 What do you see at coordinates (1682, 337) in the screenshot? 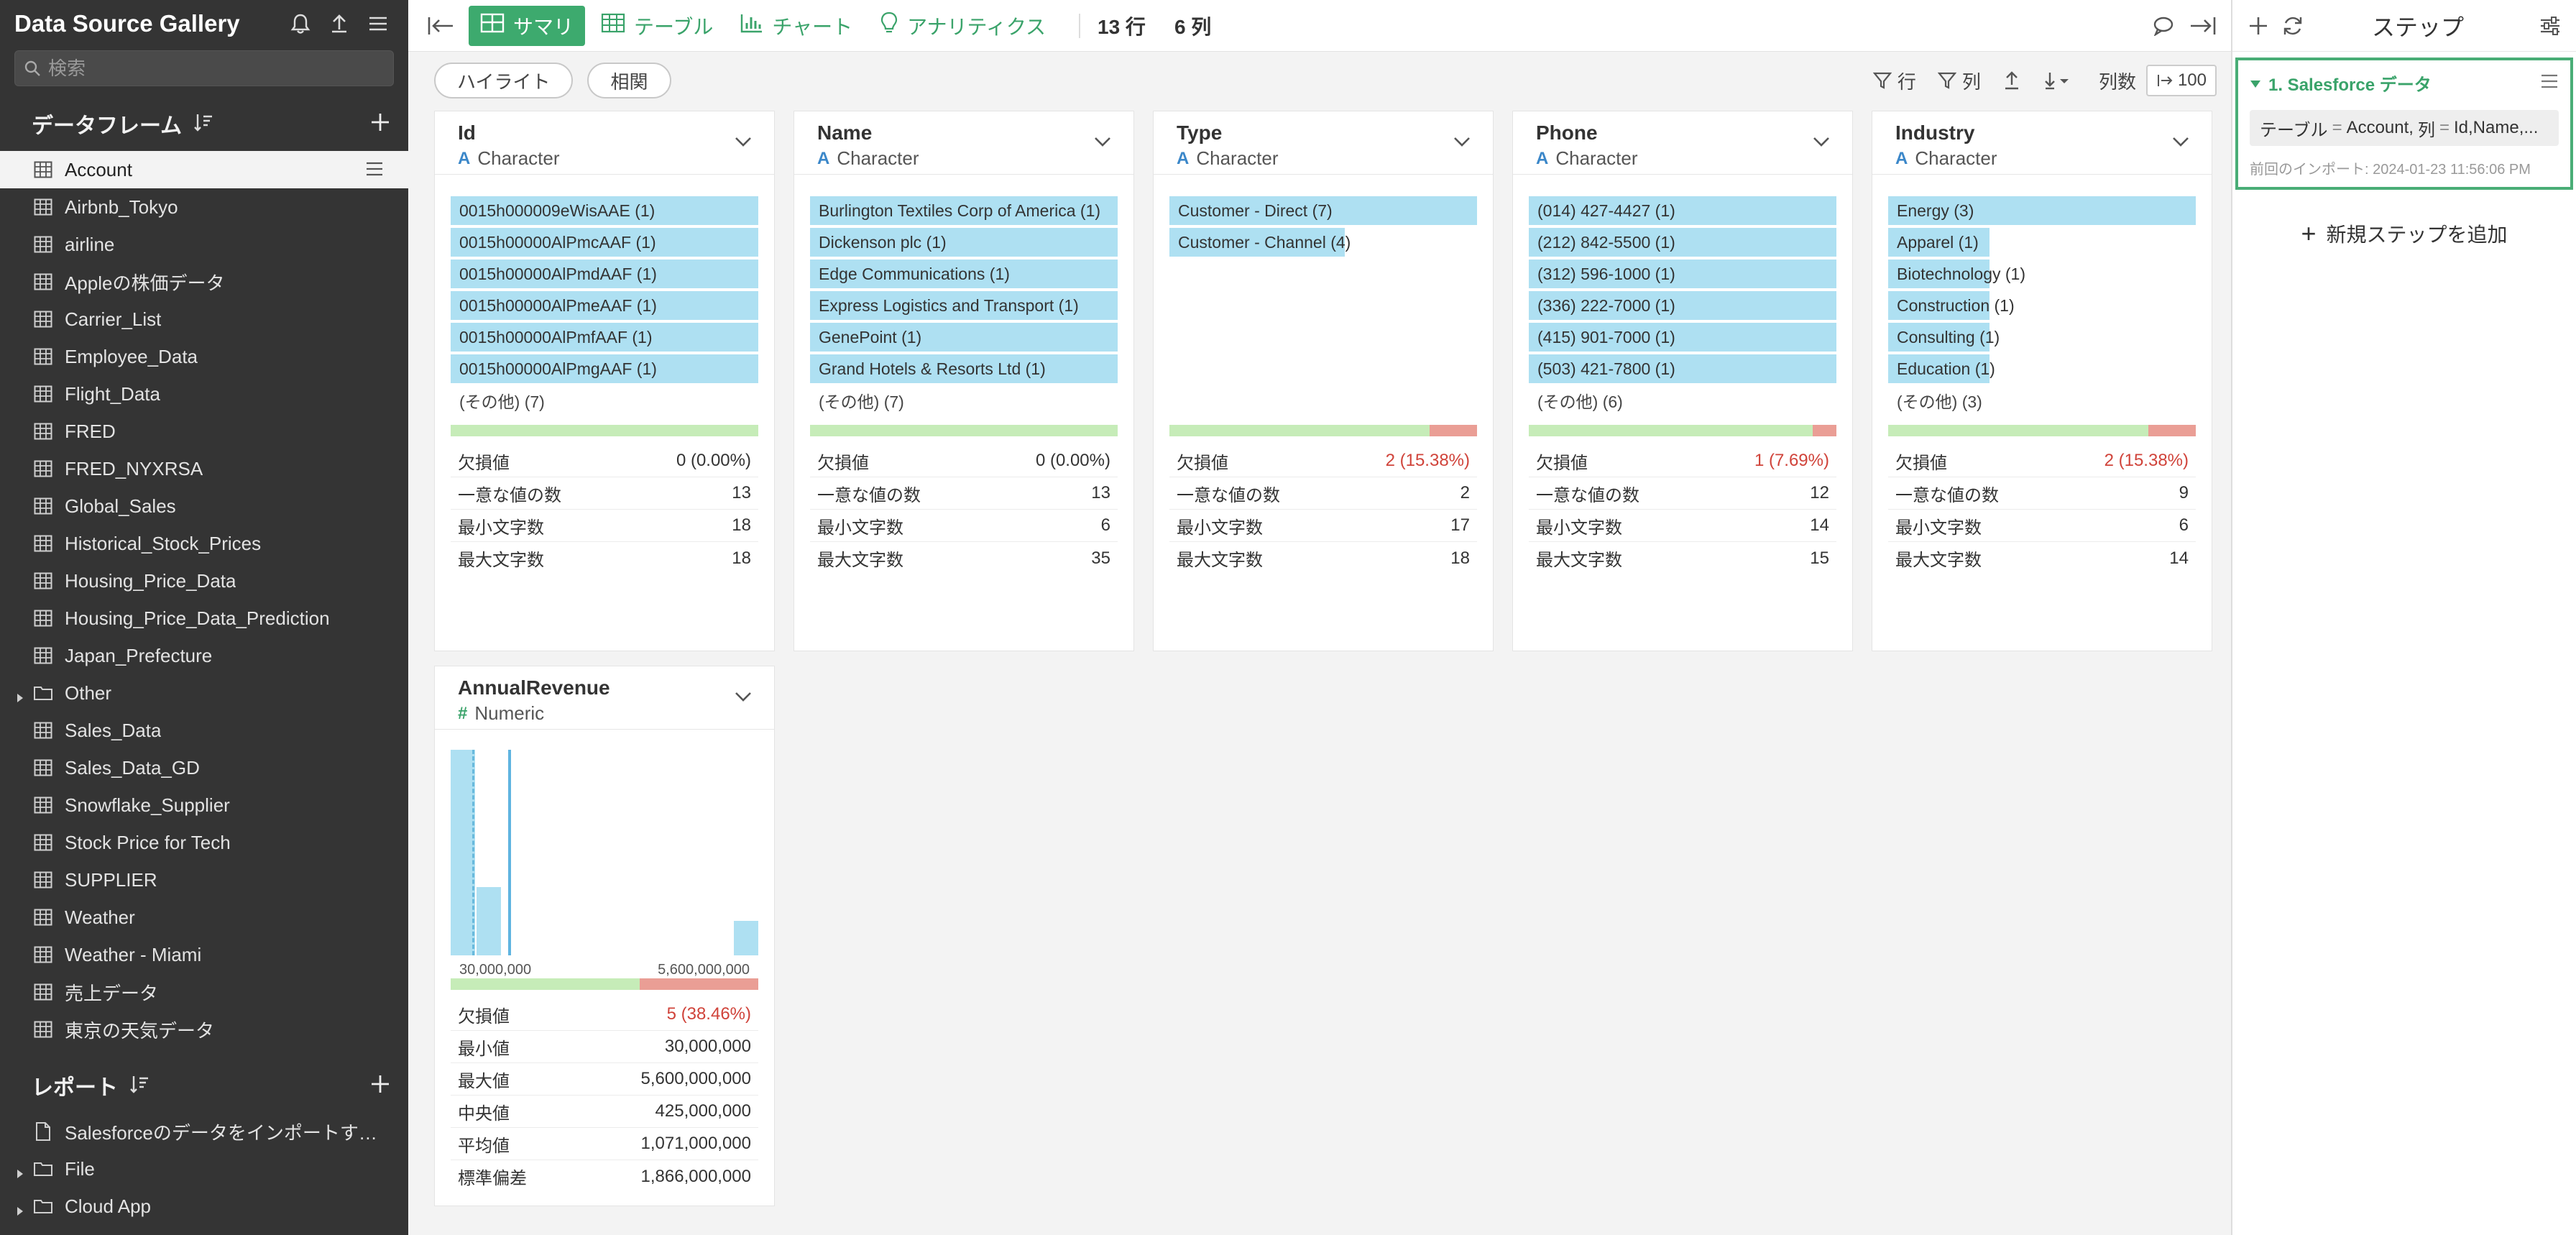
I see `value-bar: (415) 901-7000 (1)` at bounding box center [1682, 337].